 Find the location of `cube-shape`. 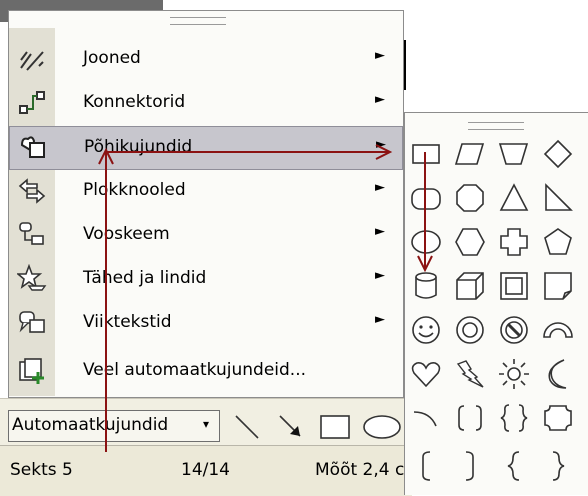

cube-shape is located at coordinates (470, 286).